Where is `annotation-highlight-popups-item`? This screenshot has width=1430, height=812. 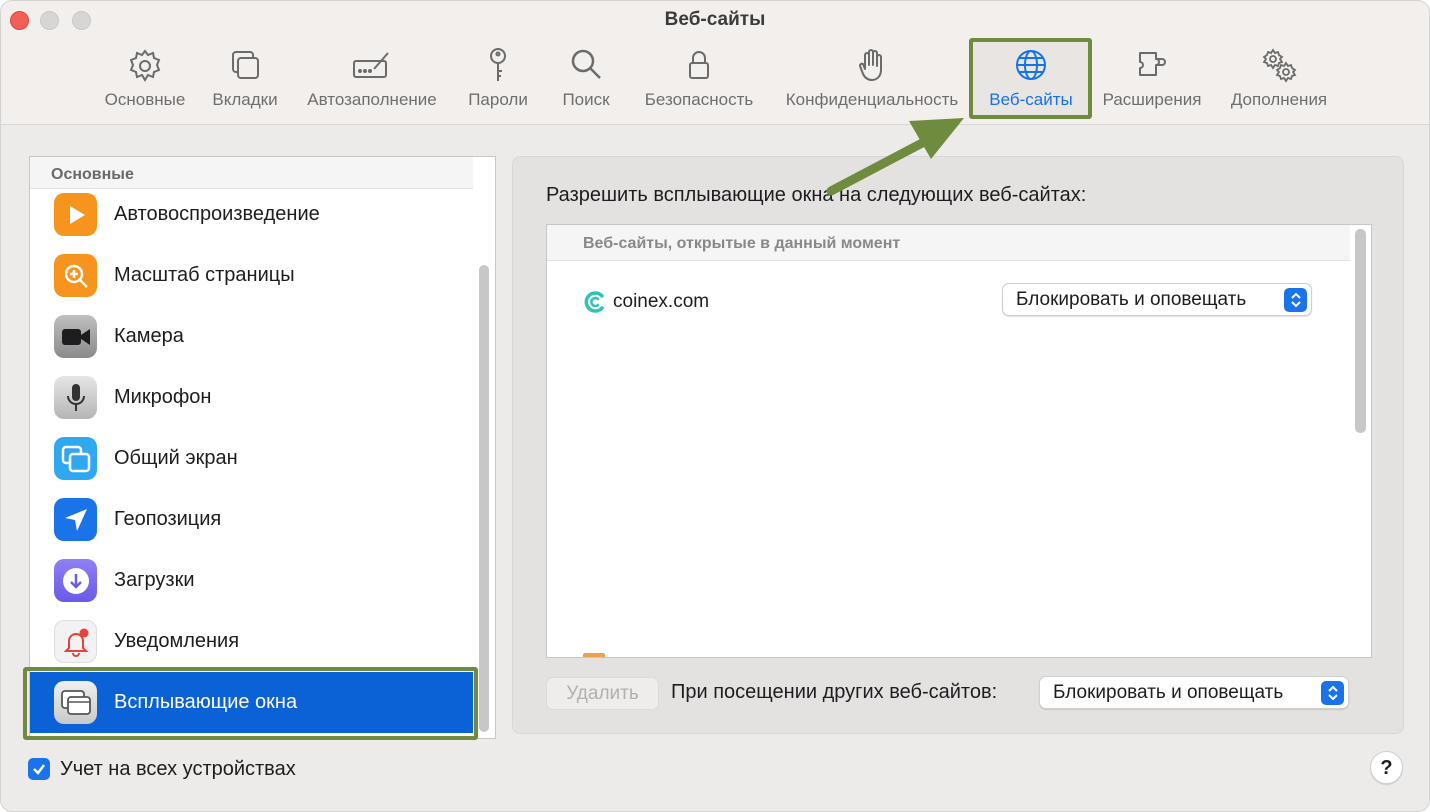
annotation-highlight-popups-item is located at coordinates (250, 703).